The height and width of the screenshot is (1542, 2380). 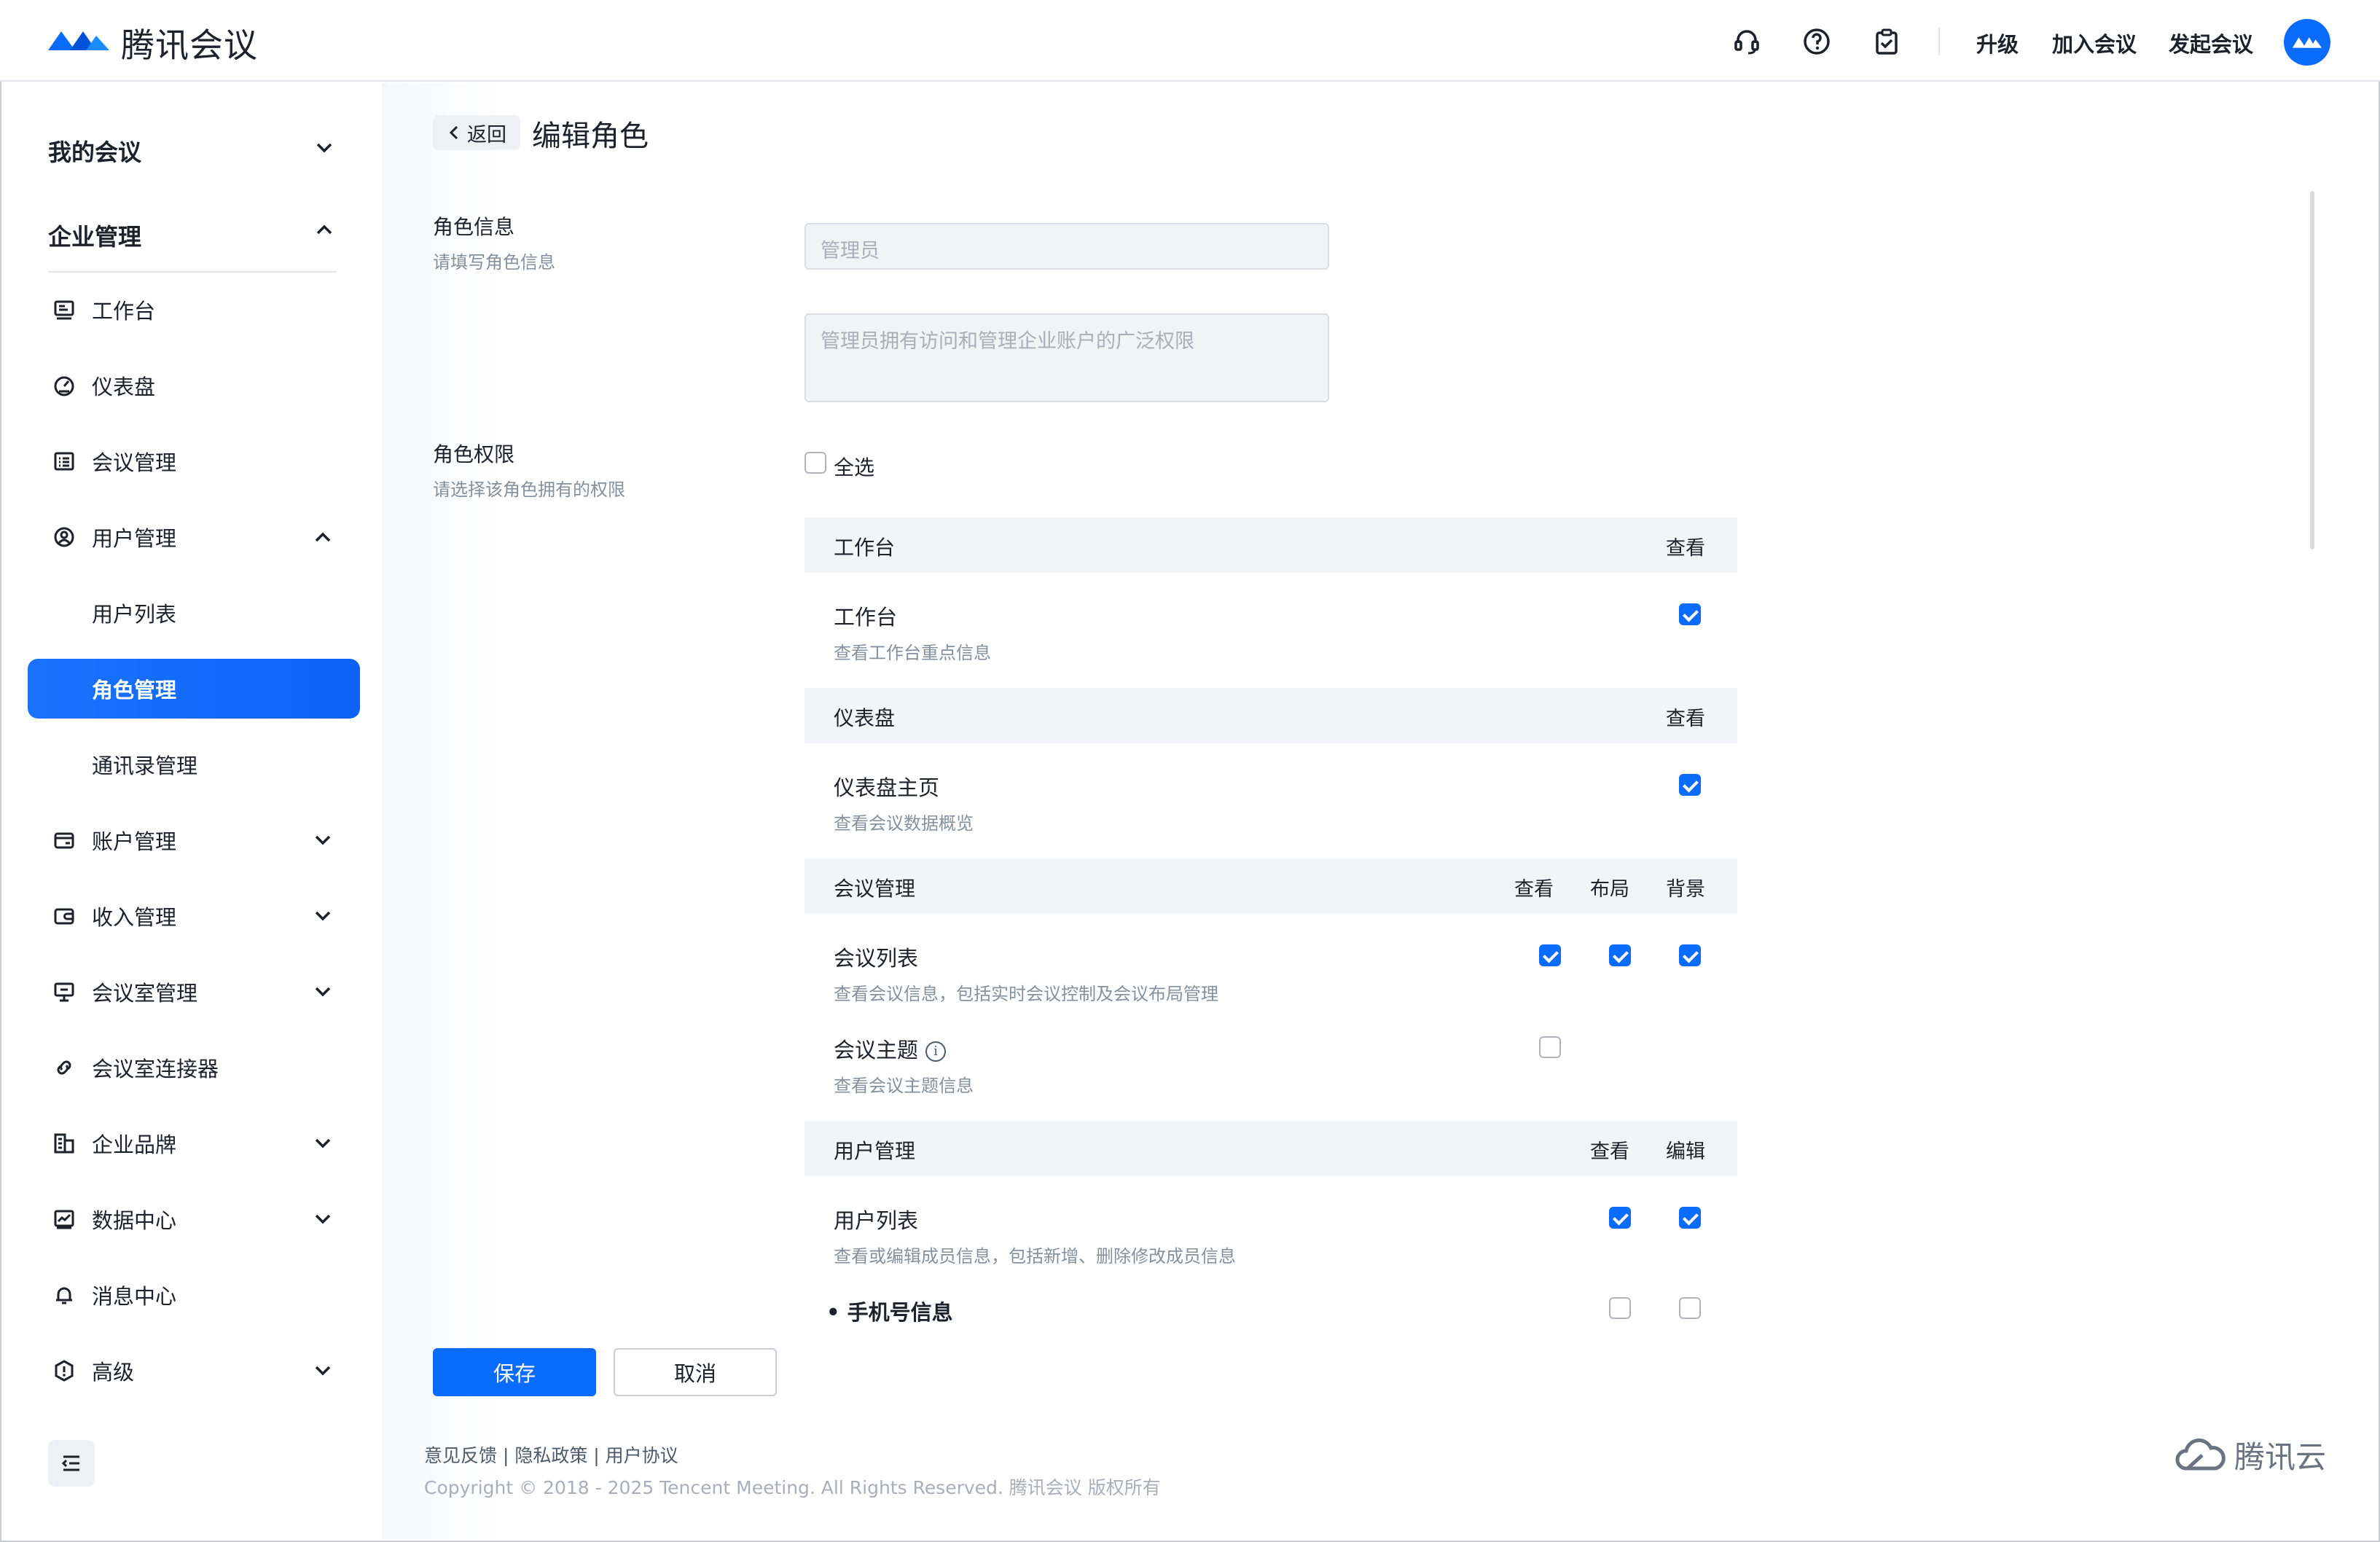 I want to click on user-icon, so click(x=64, y=537).